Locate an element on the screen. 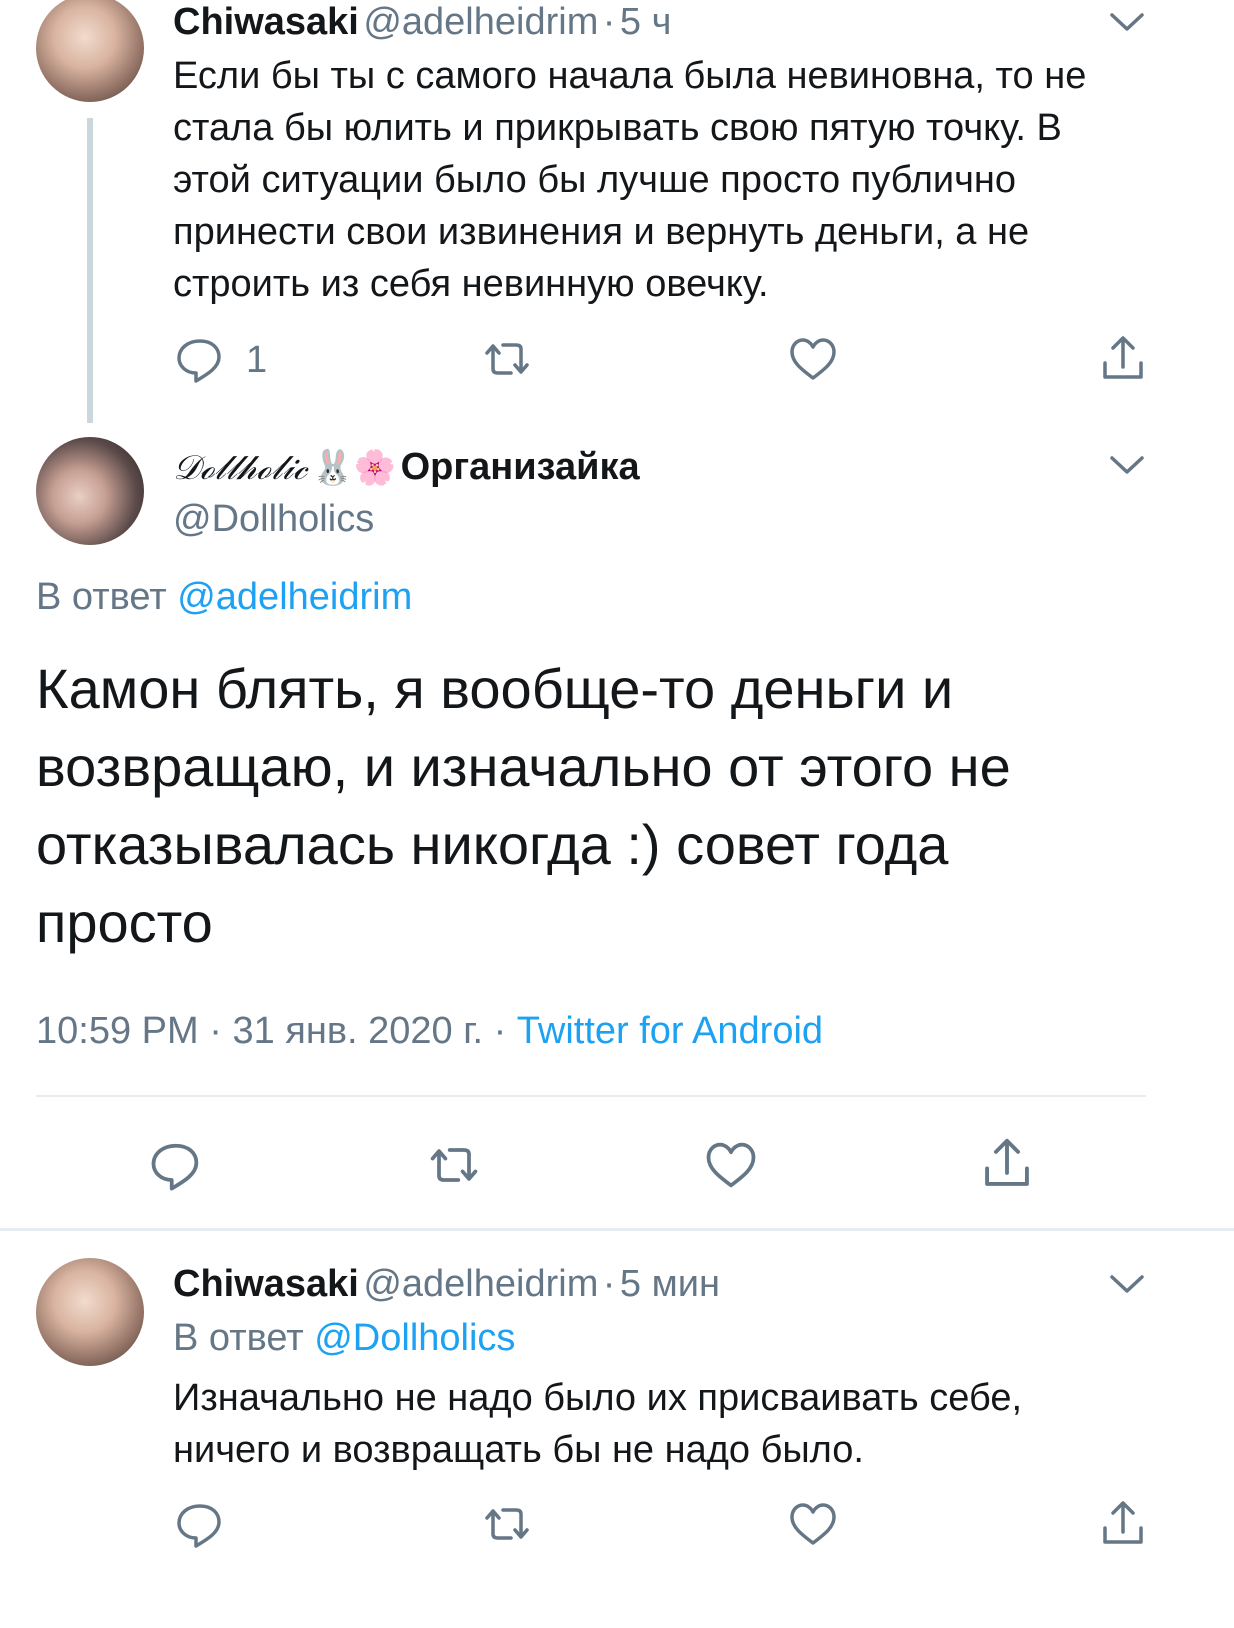  tweet-header: Chiwasaki @adelheidrim · 5 ч is located at coordinates (422, 22).